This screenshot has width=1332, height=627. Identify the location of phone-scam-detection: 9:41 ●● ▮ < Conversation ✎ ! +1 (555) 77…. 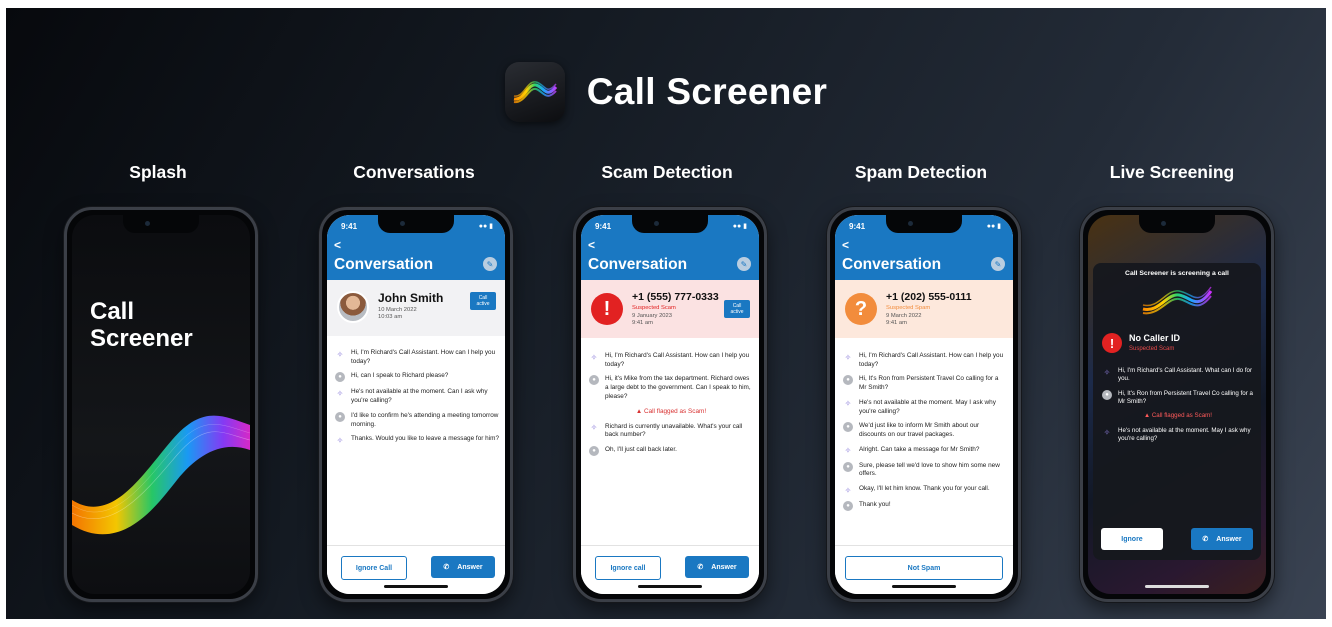
(670, 404).